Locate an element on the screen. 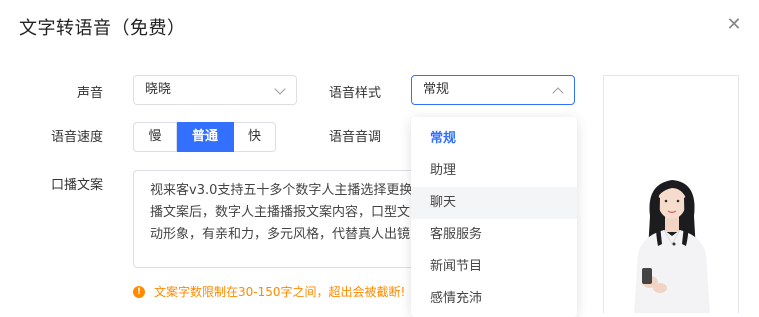 This screenshot has width=759, height=317. avatar-preview is located at coordinates (671, 194).